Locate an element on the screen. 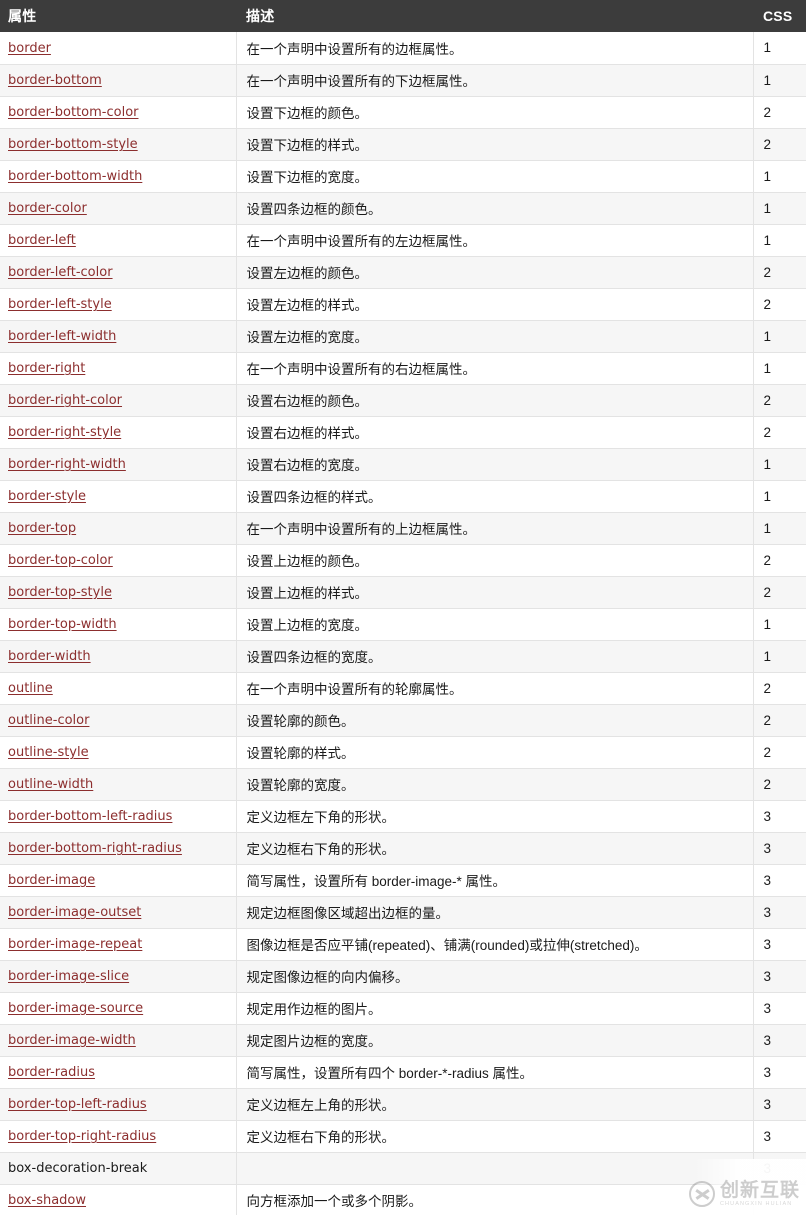 This screenshot has height=1215, width=806. description-cell: 规定用作边框的图片。 is located at coordinates (495, 1008).